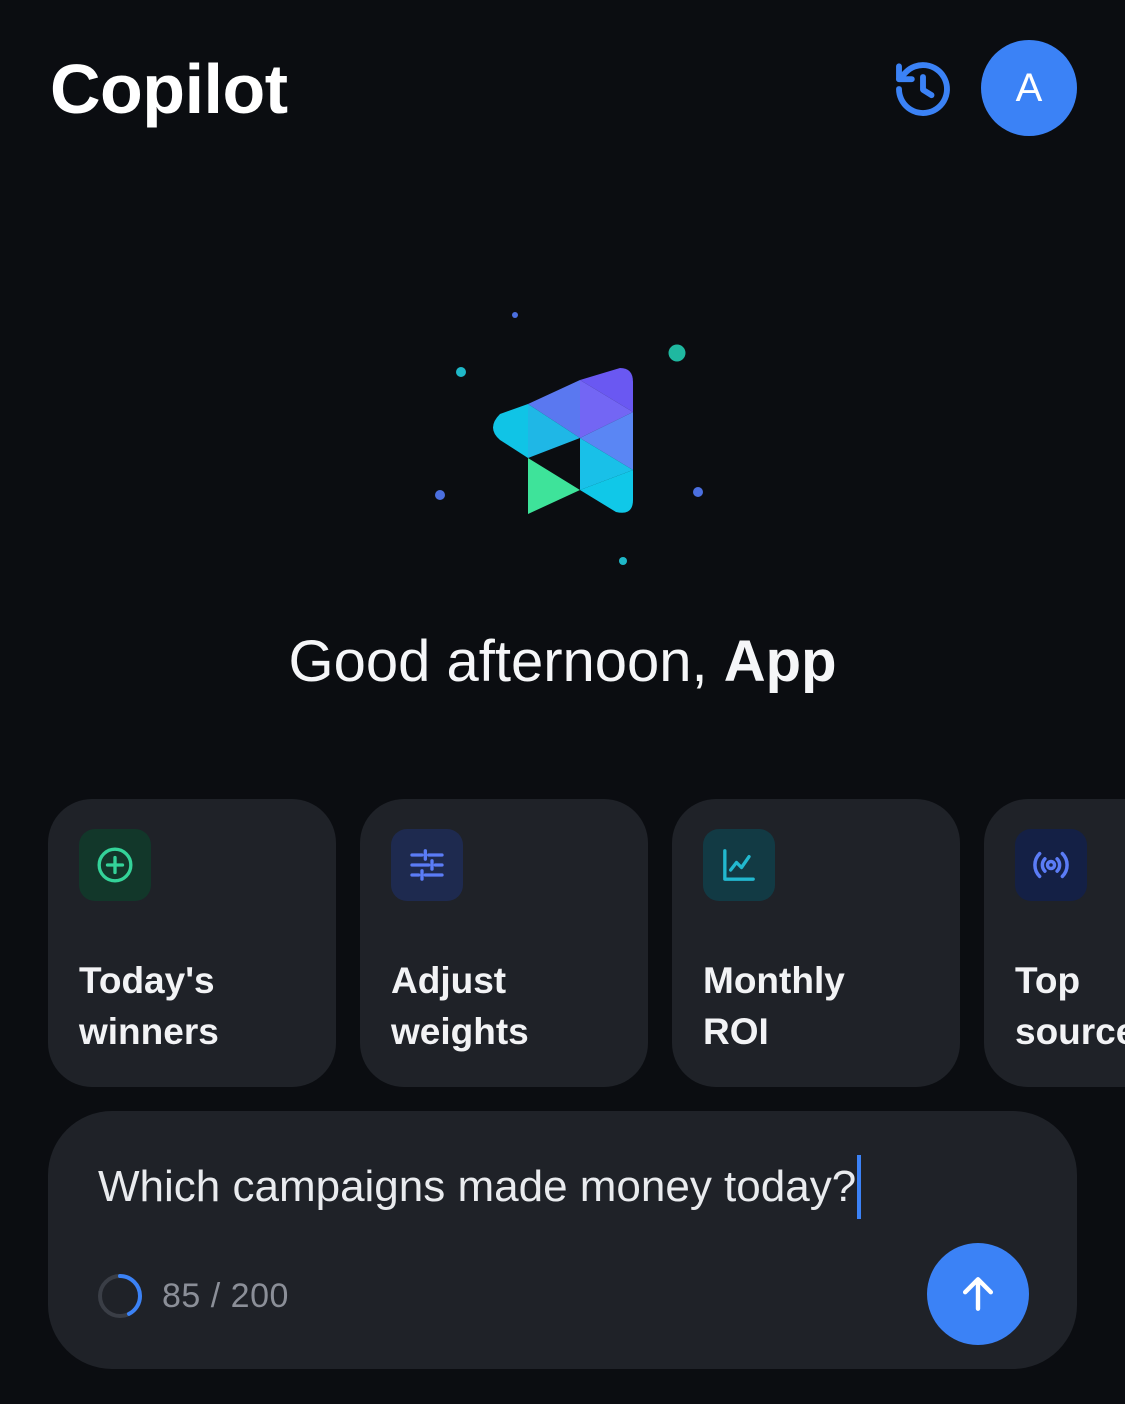 The image size is (1125, 1404). I want to click on sliders-icon, so click(427, 865).